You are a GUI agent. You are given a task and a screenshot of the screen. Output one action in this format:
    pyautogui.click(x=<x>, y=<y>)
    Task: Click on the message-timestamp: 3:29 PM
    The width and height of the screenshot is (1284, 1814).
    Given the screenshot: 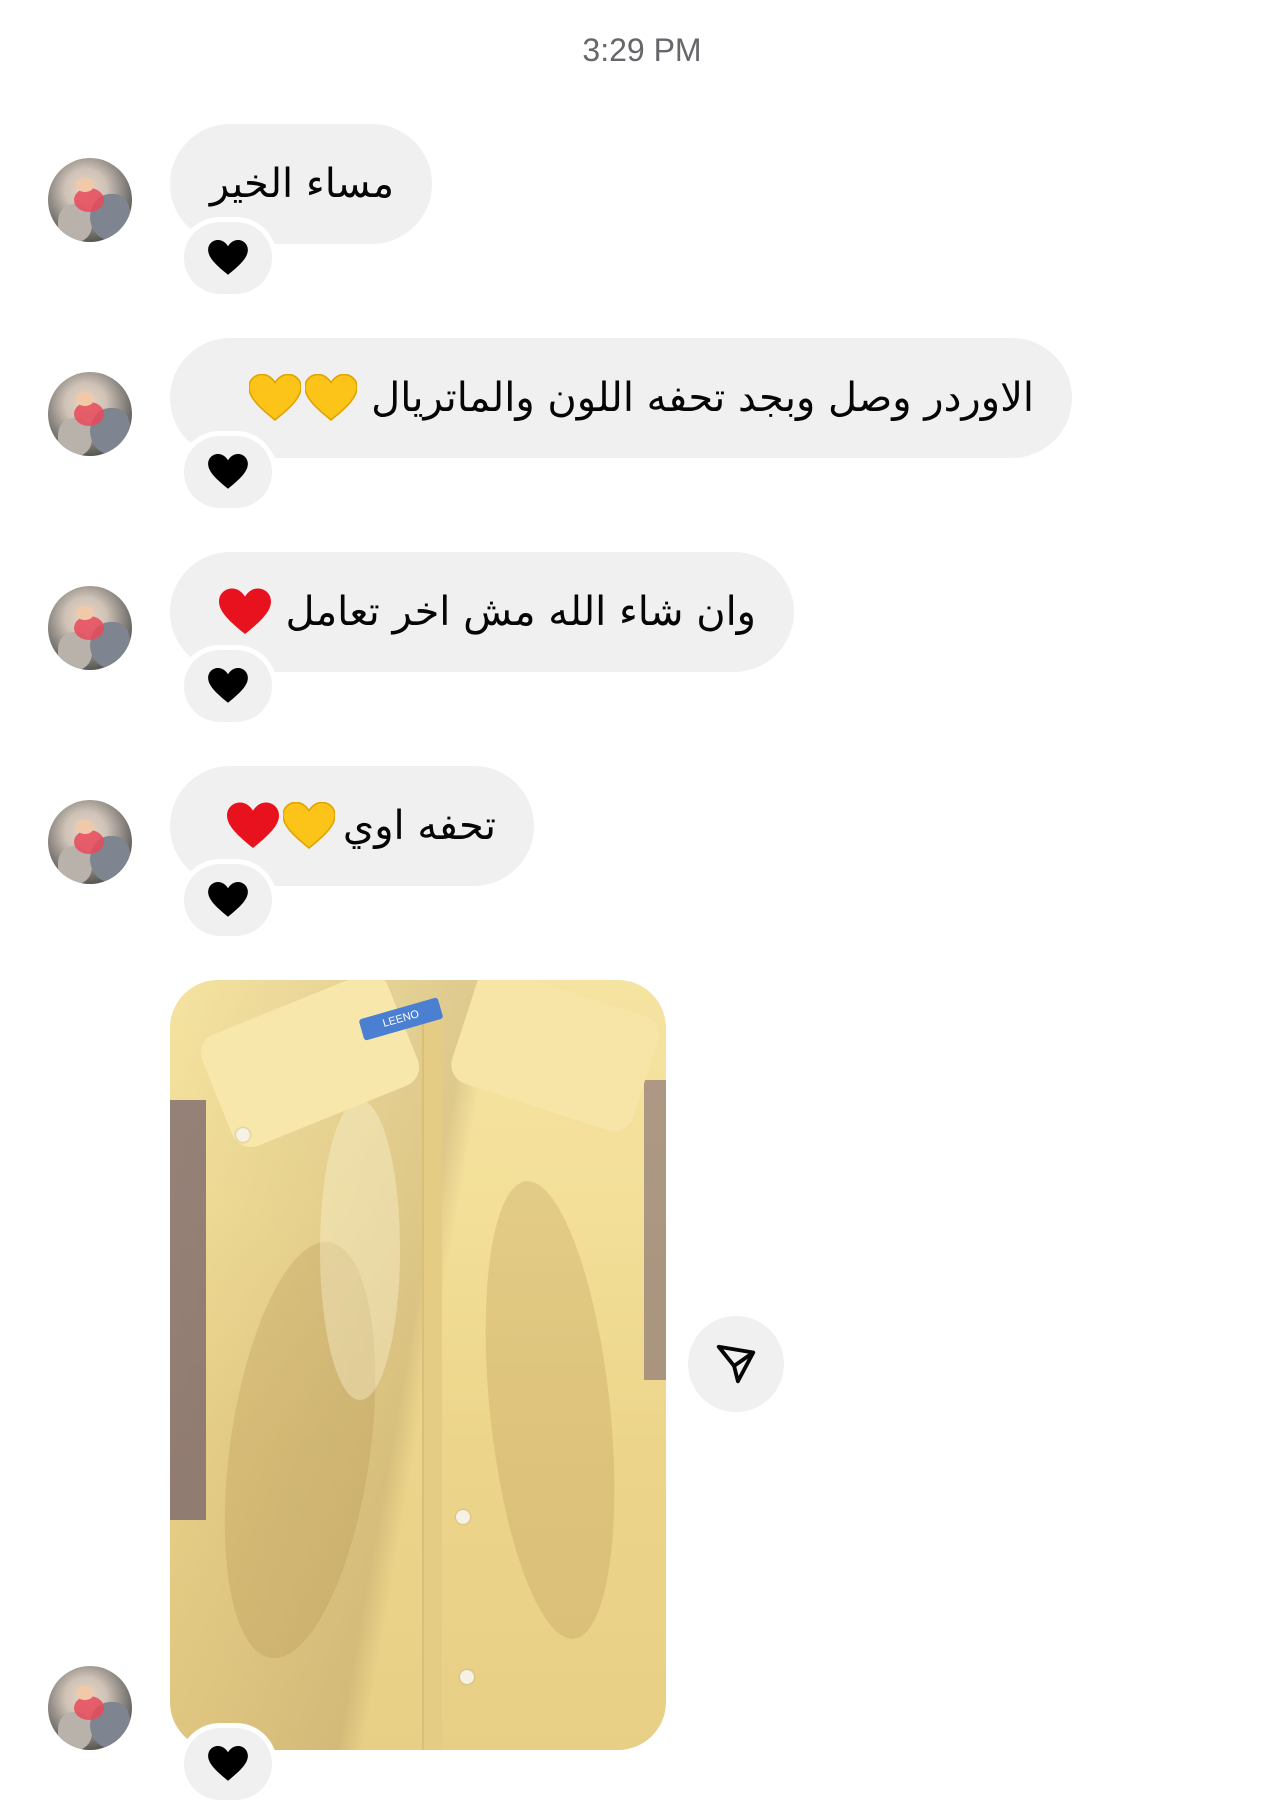 What is the action you would take?
    pyautogui.click(x=642, y=50)
    